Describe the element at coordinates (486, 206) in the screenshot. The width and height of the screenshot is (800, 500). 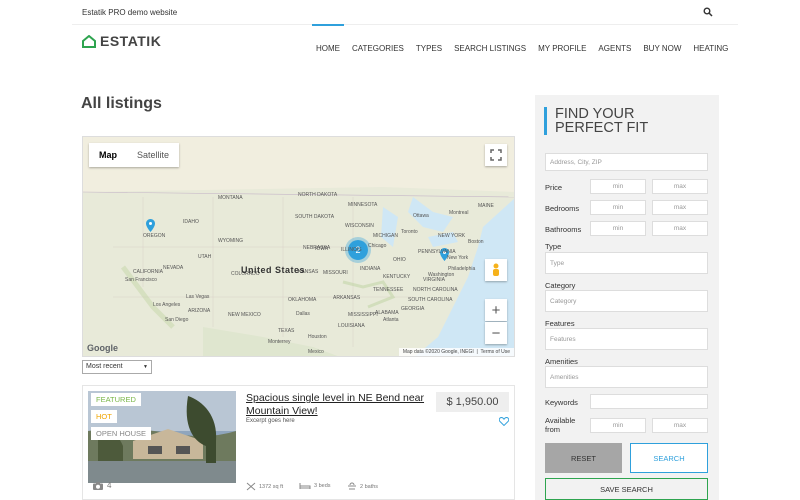
I see `map-label: MAINE` at that location.